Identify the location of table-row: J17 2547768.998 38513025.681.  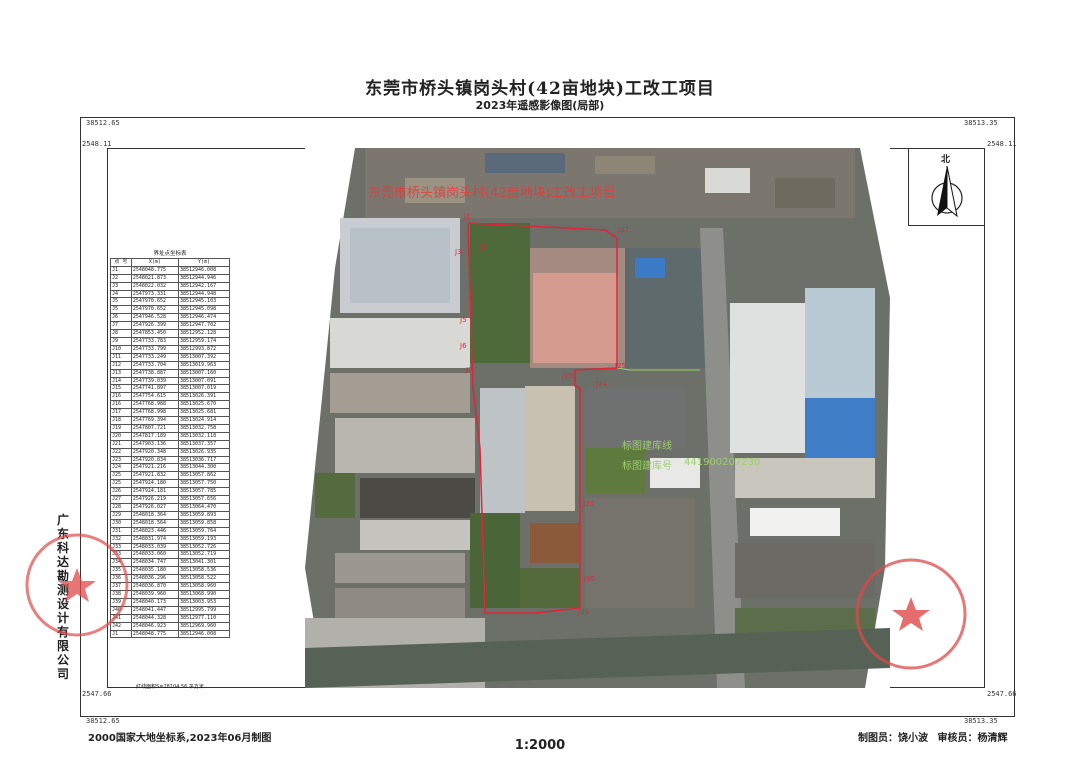
(170, 413).